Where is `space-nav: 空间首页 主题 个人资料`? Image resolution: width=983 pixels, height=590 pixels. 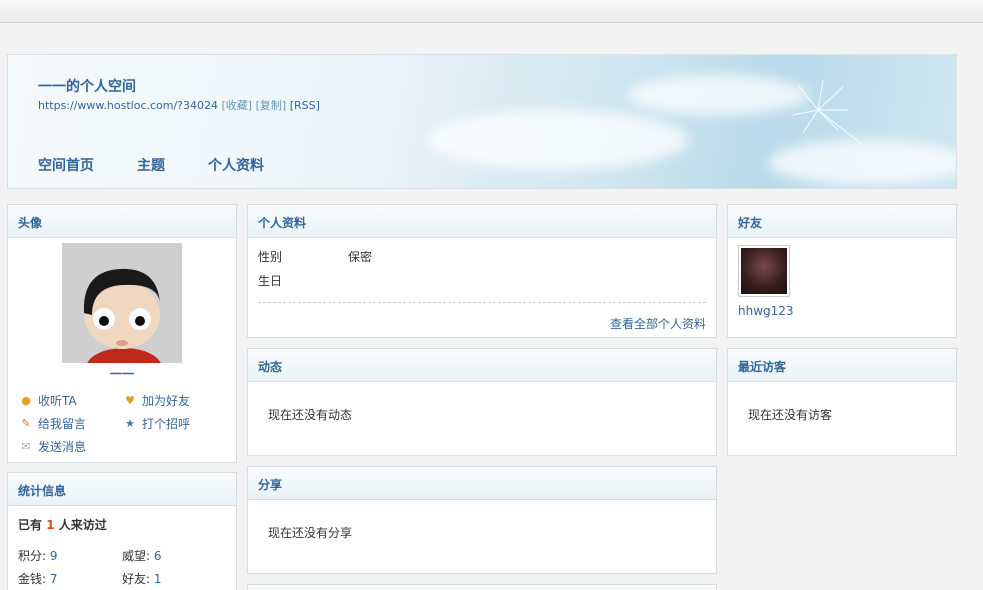 space-nav: 空间首页 主题 个人资料 is located at coordinates (172, 165).